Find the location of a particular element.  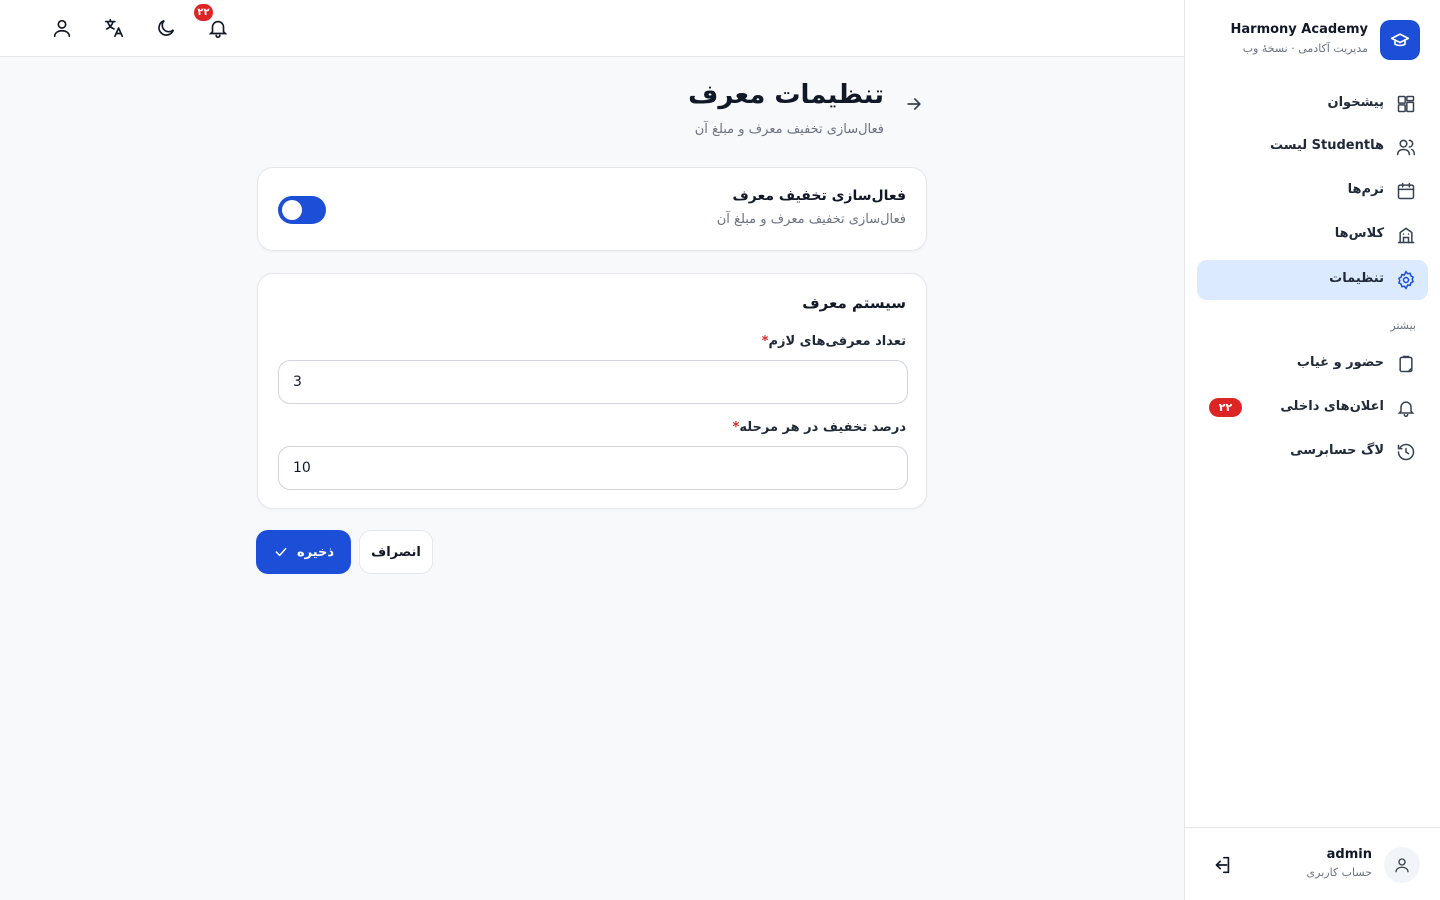

discount-percent-input is located at coordinates (593, 468).